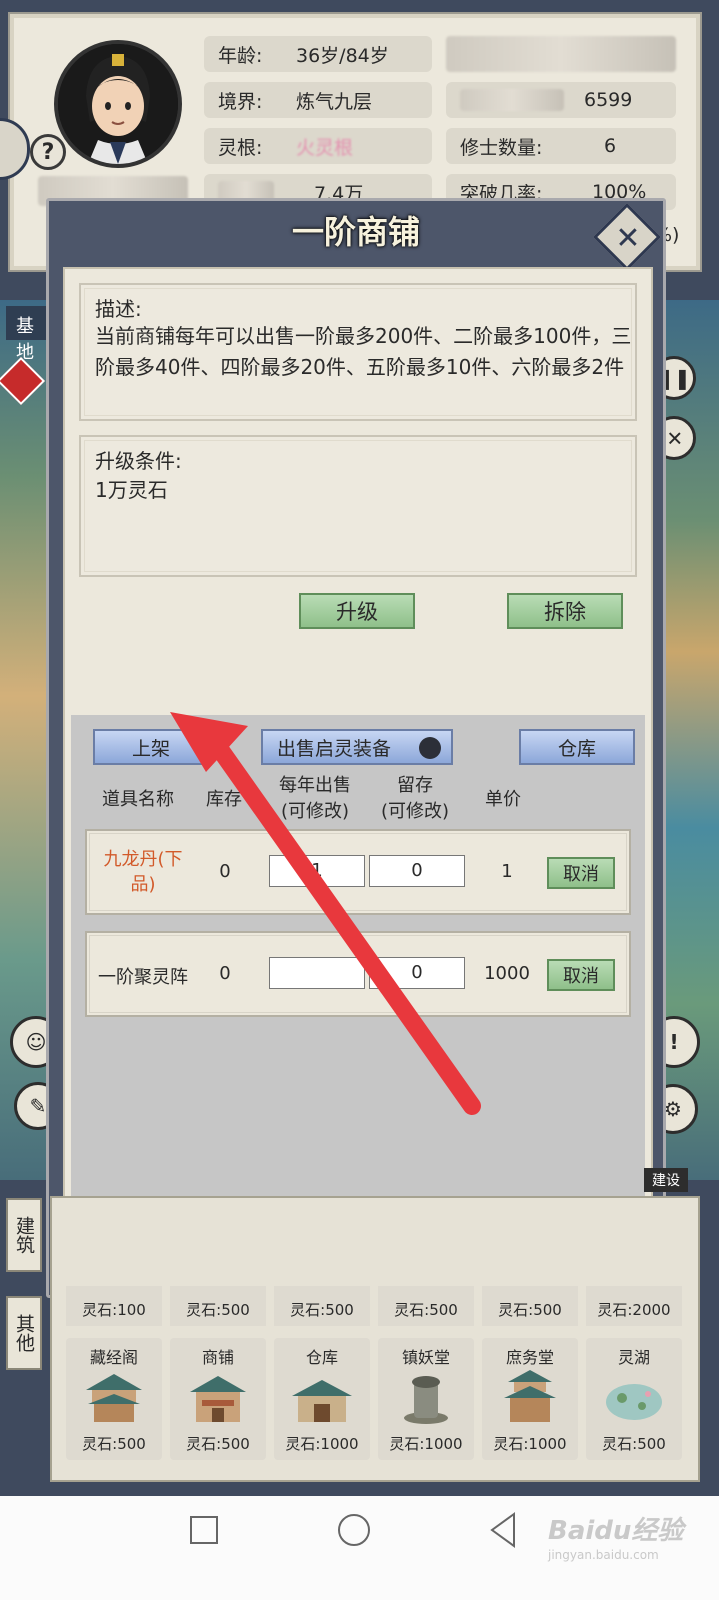  I want to click on yearly-sell-input, so click(317, 973).